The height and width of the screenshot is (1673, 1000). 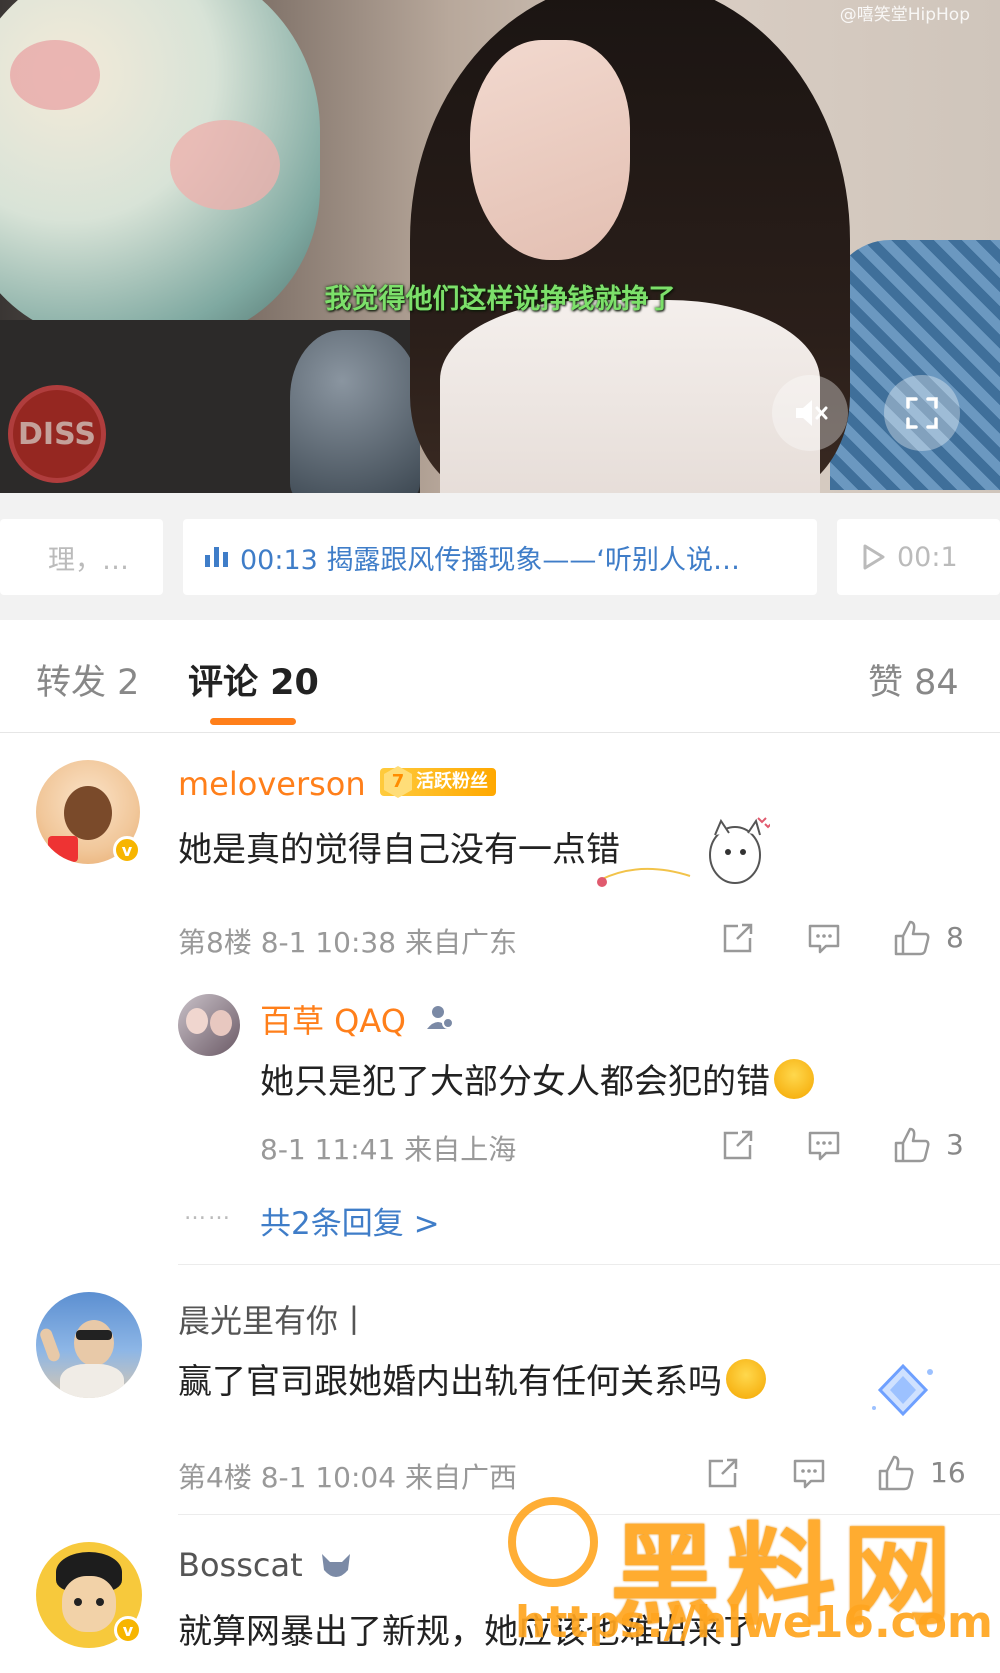 I want to click on comment-text-content: 赢了官司跟她婚内出轨有任何关系吗, so click(x=450, y=1382).